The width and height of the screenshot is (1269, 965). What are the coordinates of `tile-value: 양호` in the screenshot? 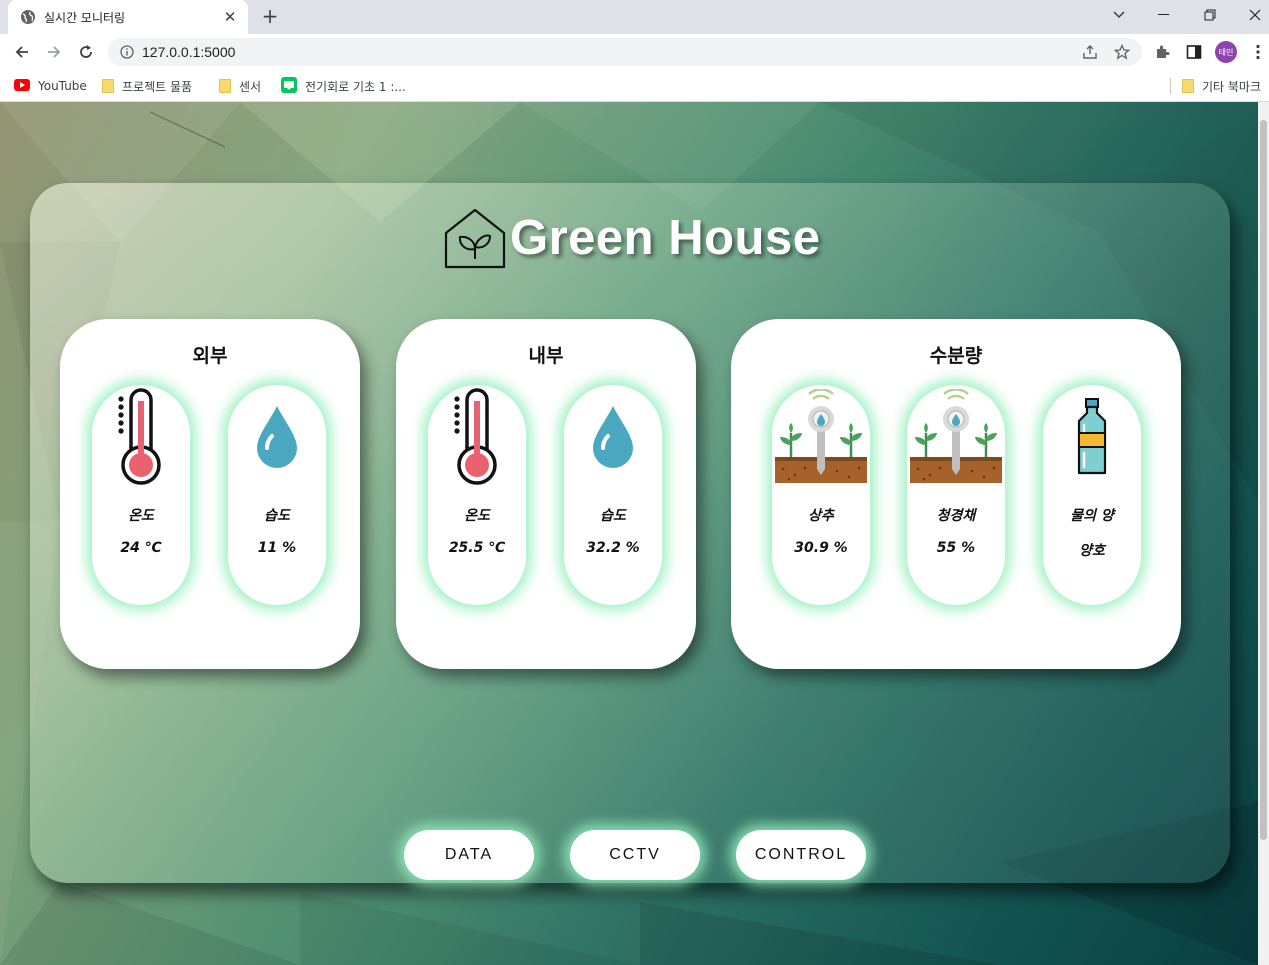 It's located at (1092, 551).